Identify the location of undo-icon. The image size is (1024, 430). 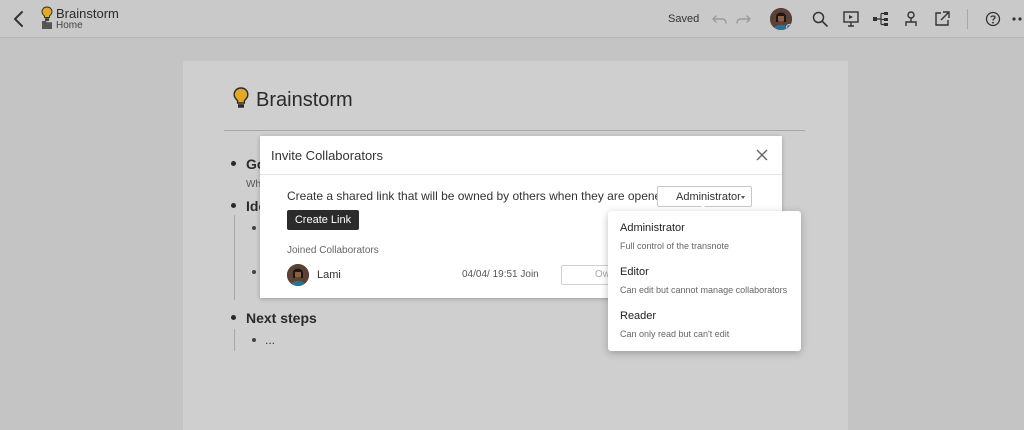
(720, 19).